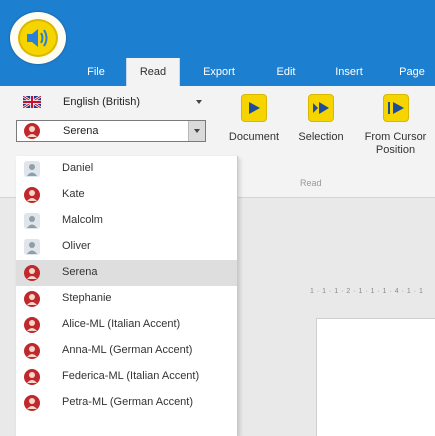  Describe the element at coordinates (254, 137) in the screenshot. I see `read-document-label: Document` at that location.